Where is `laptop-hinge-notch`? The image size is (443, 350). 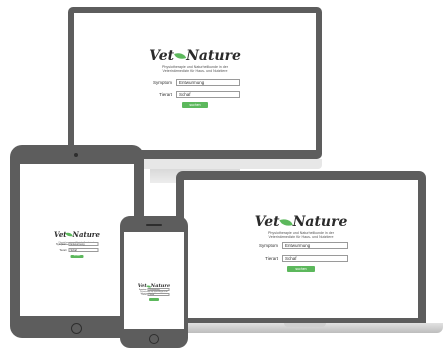 laptop-hinge-notch is located at coordinates (305, 325).